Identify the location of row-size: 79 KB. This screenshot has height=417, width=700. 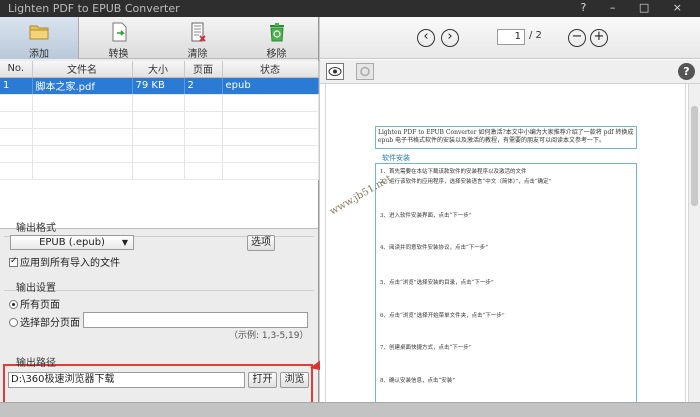
(158, 86).